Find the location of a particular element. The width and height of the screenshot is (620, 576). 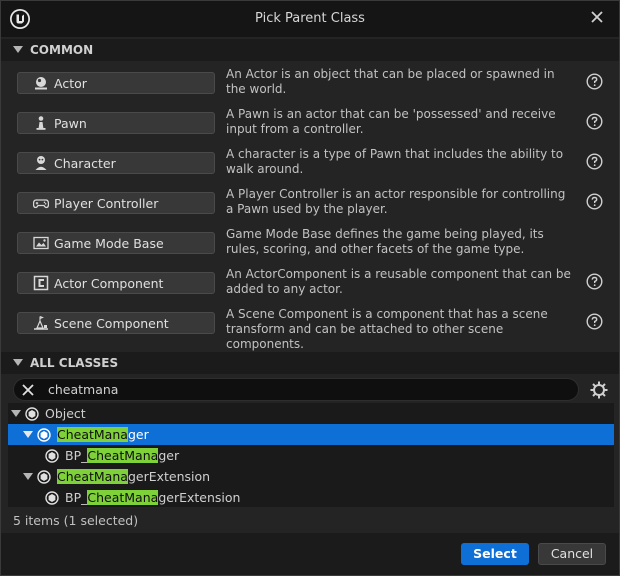

pawn-button-label: Pawn is located at coordinates (70, 123).